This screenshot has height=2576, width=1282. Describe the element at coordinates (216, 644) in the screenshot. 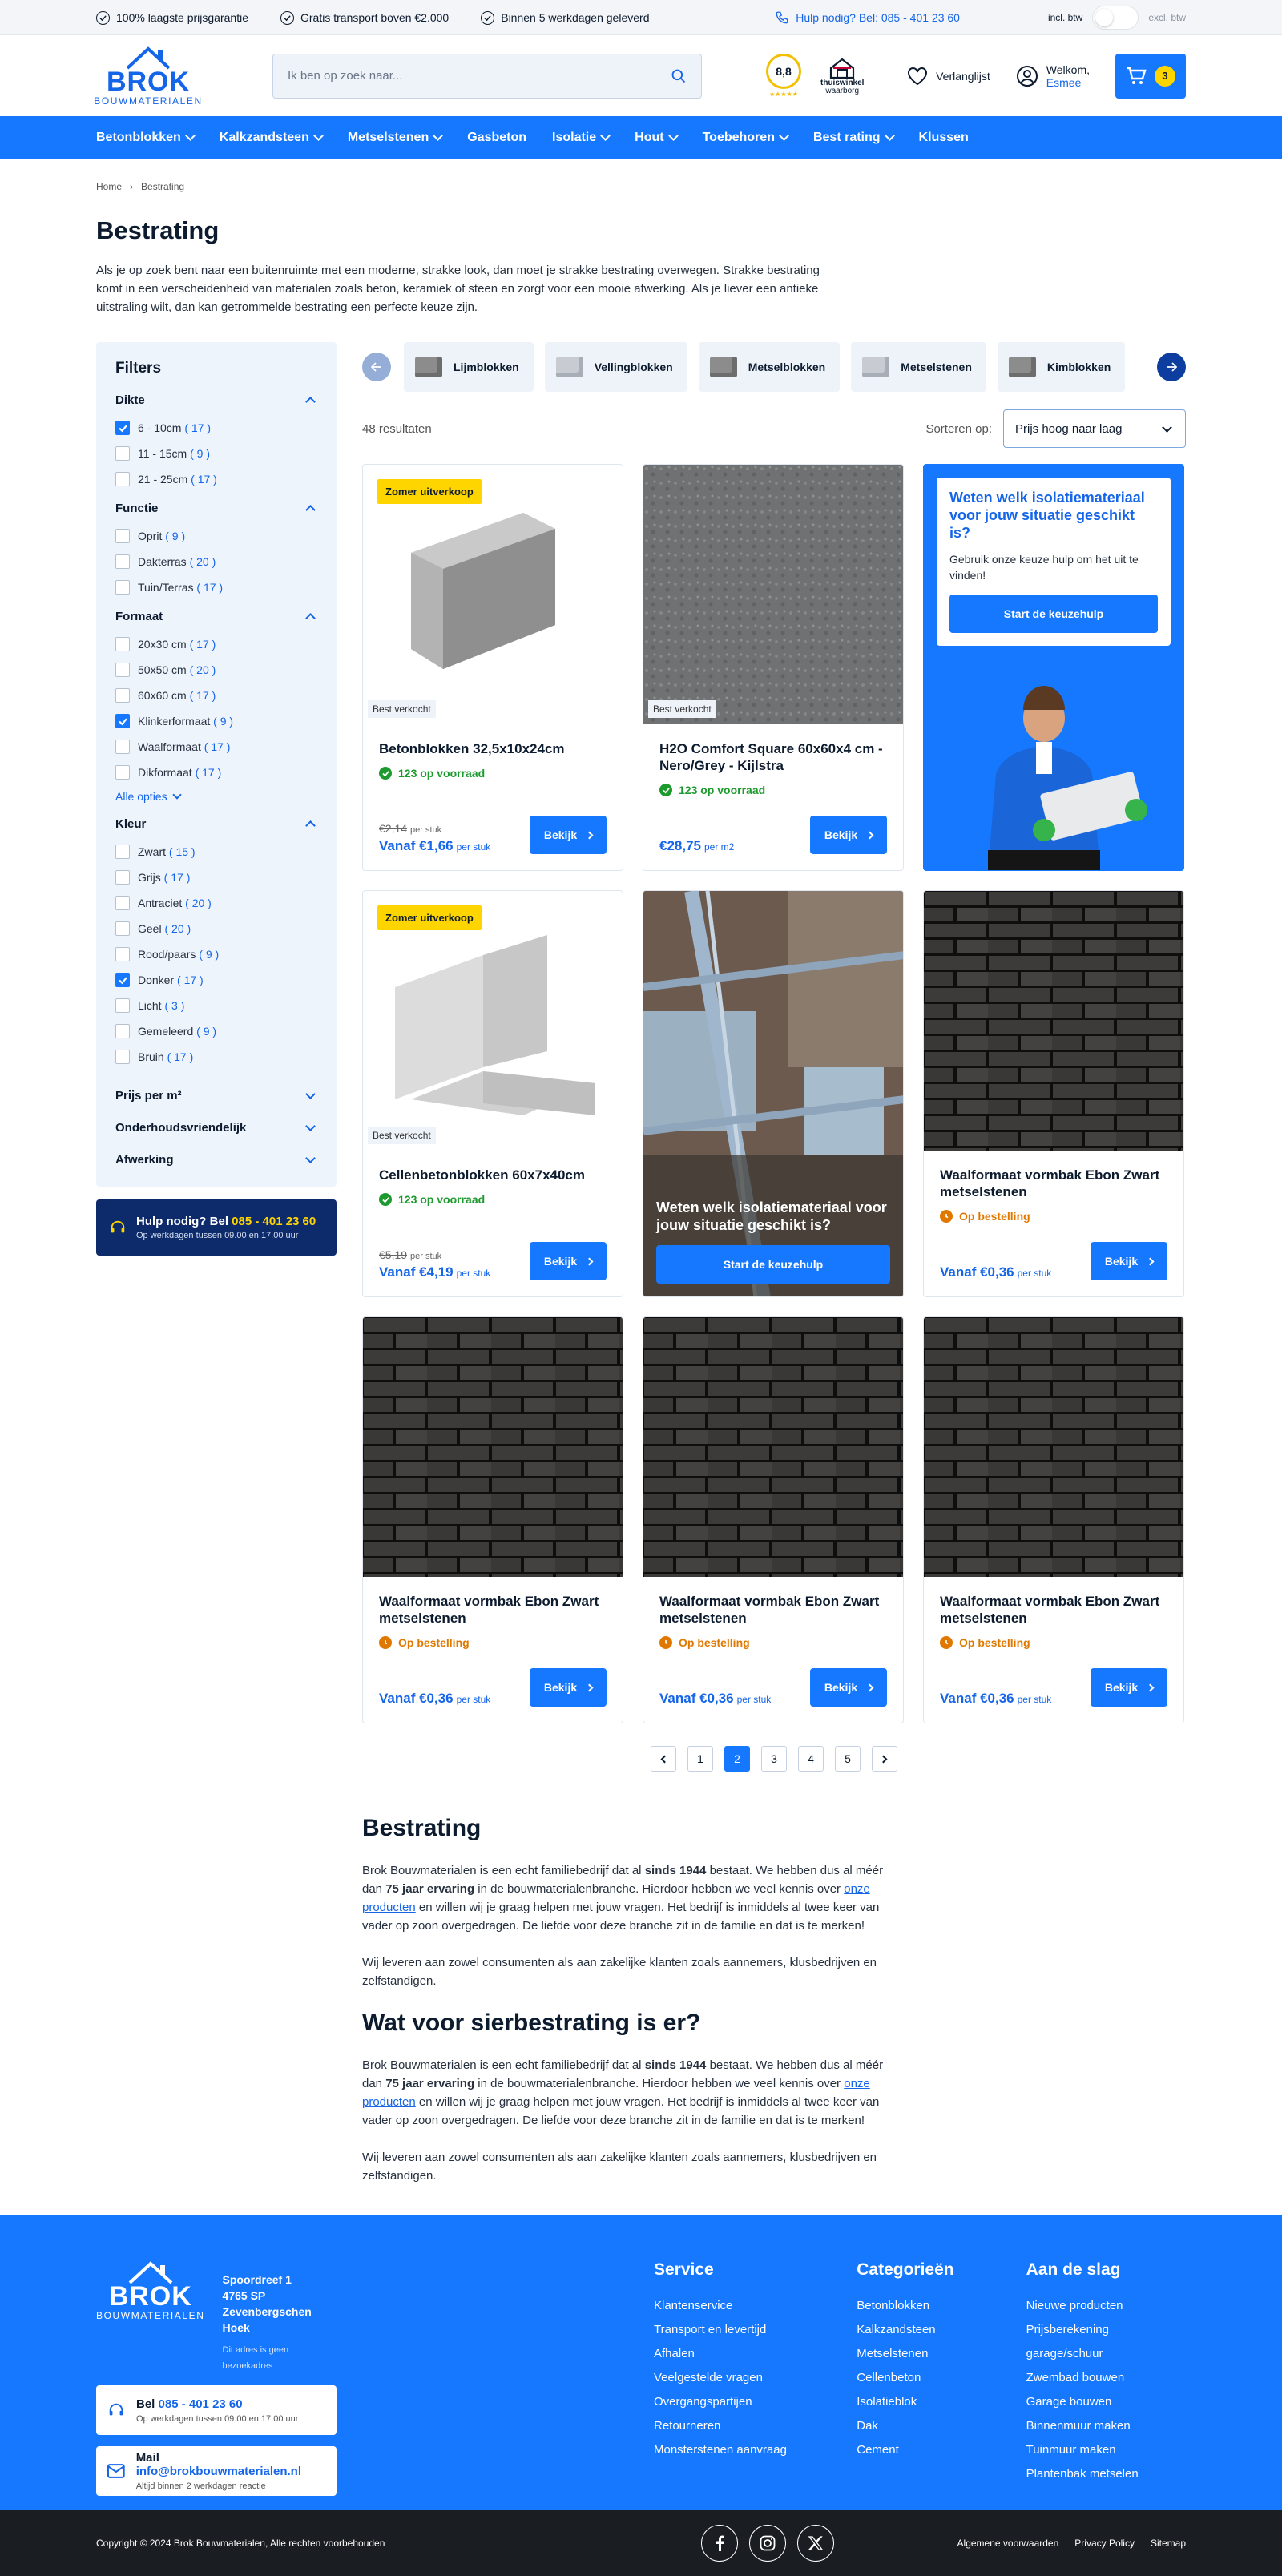

I see `filter-option: 20x30 cm ( 17 )` at that location.